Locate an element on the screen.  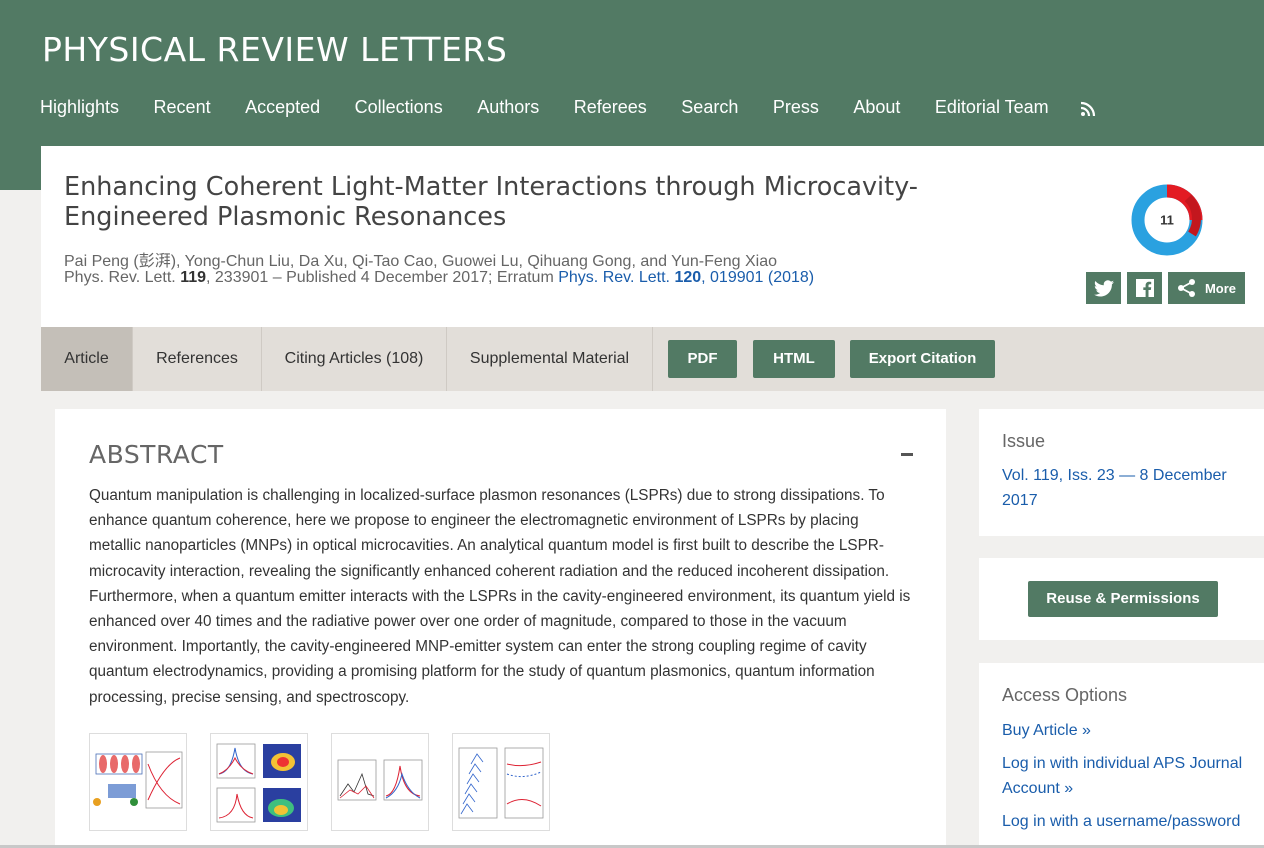
citation-journal: Phys. Rev. Lett. is located at coordinates (120, 277).